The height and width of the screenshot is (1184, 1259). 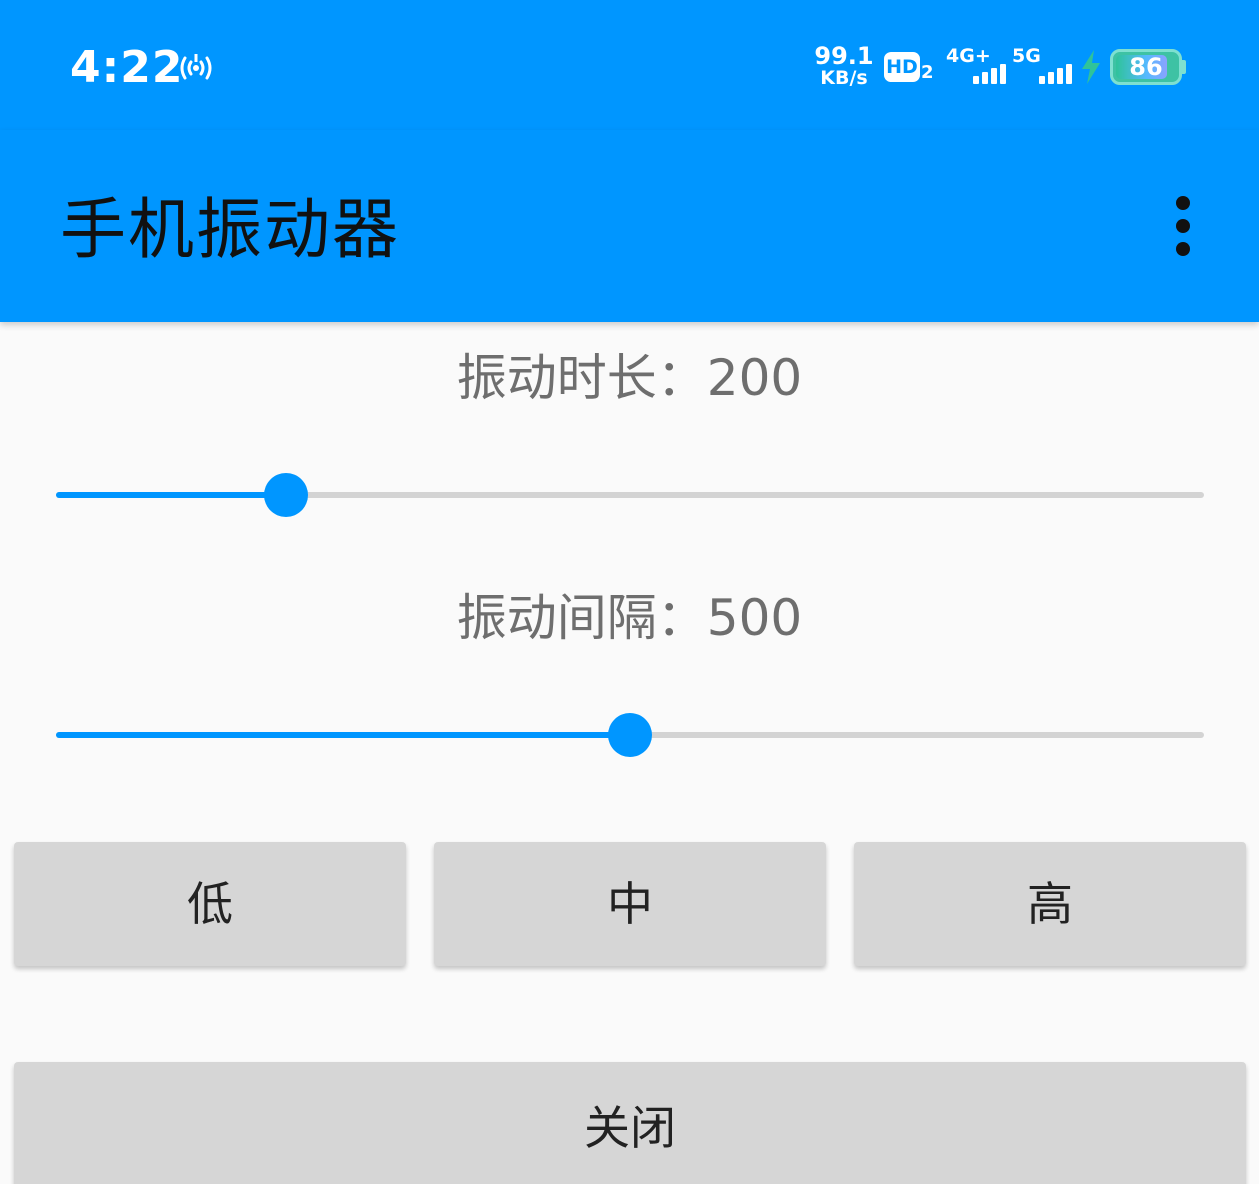 What do you see at coordinates (629, 378) in the screenshot?
I see `duration-label: 振动时长：200` at bounding box center [629, 378].